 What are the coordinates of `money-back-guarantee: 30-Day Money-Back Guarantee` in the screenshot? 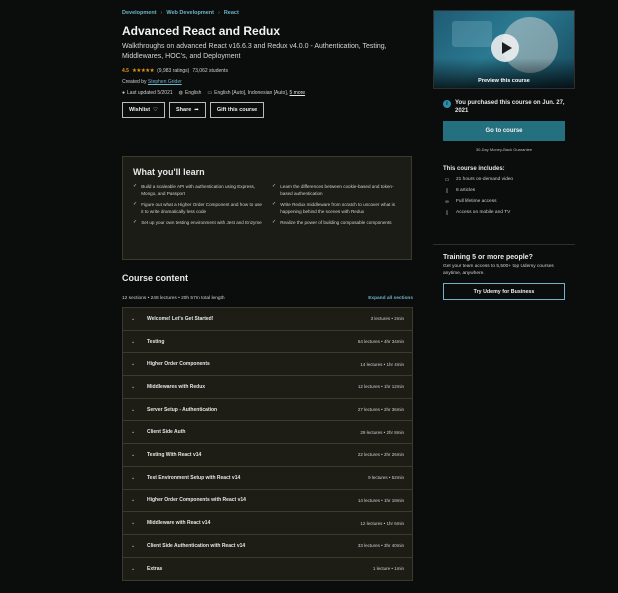 It's located at (504, 149).